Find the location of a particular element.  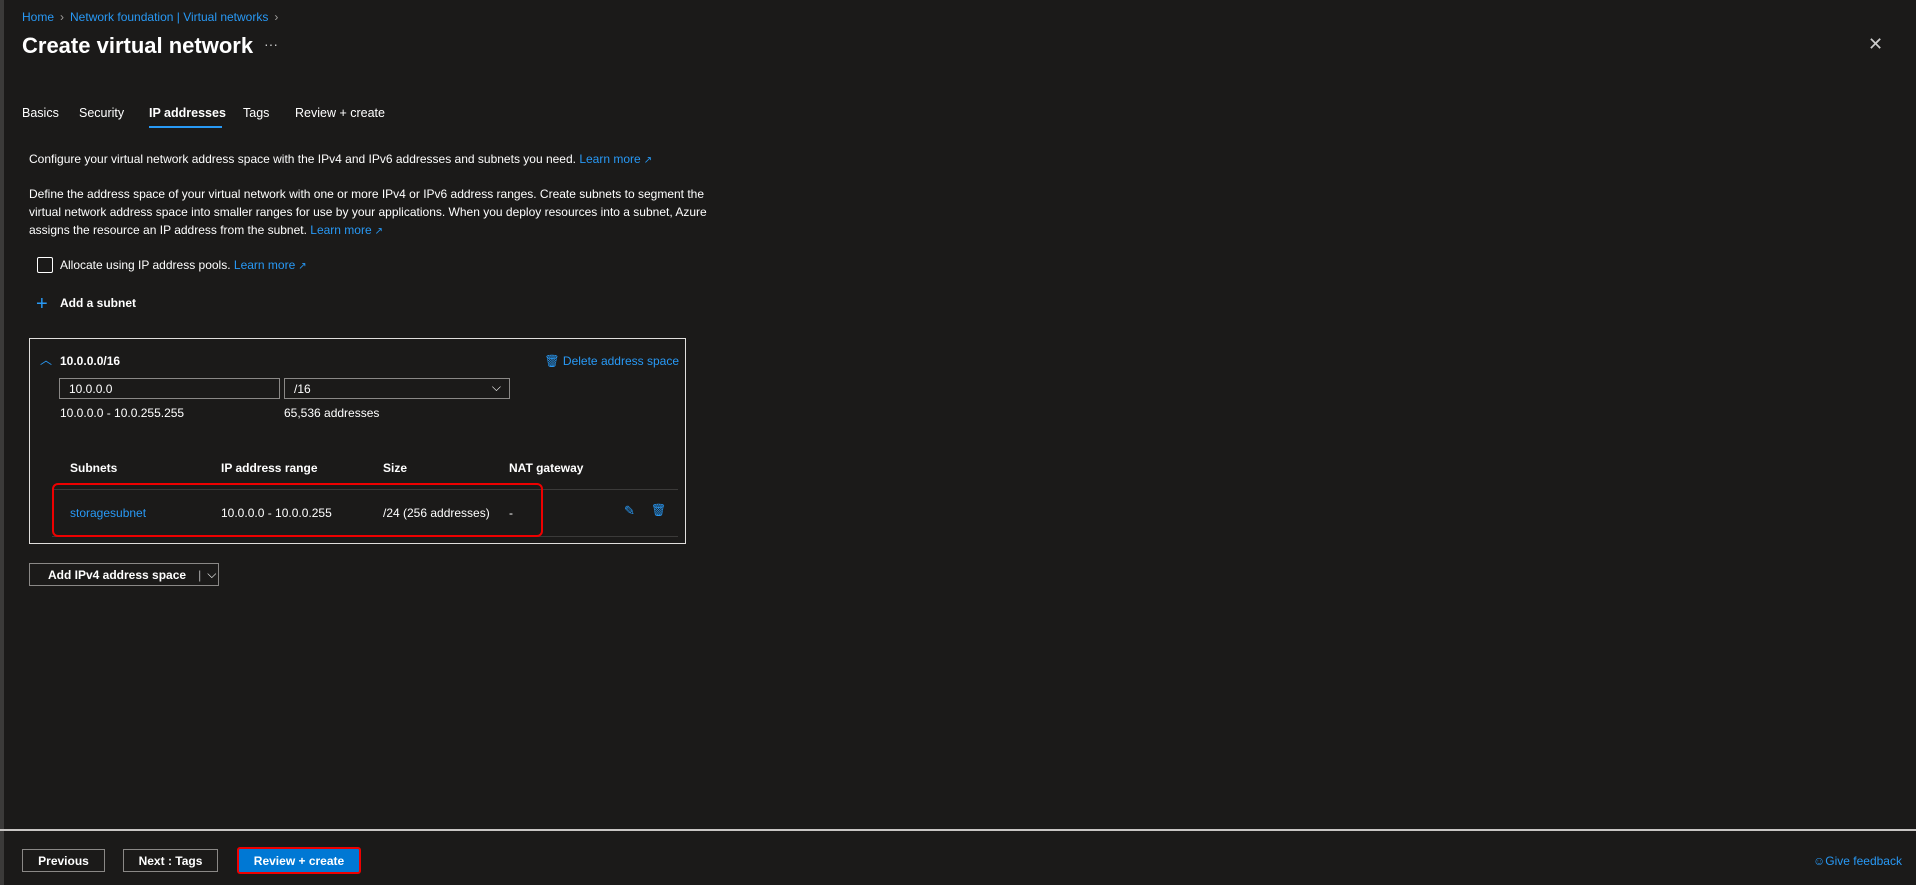

page-title: Create virtual network is located at coordinates (138, 45).